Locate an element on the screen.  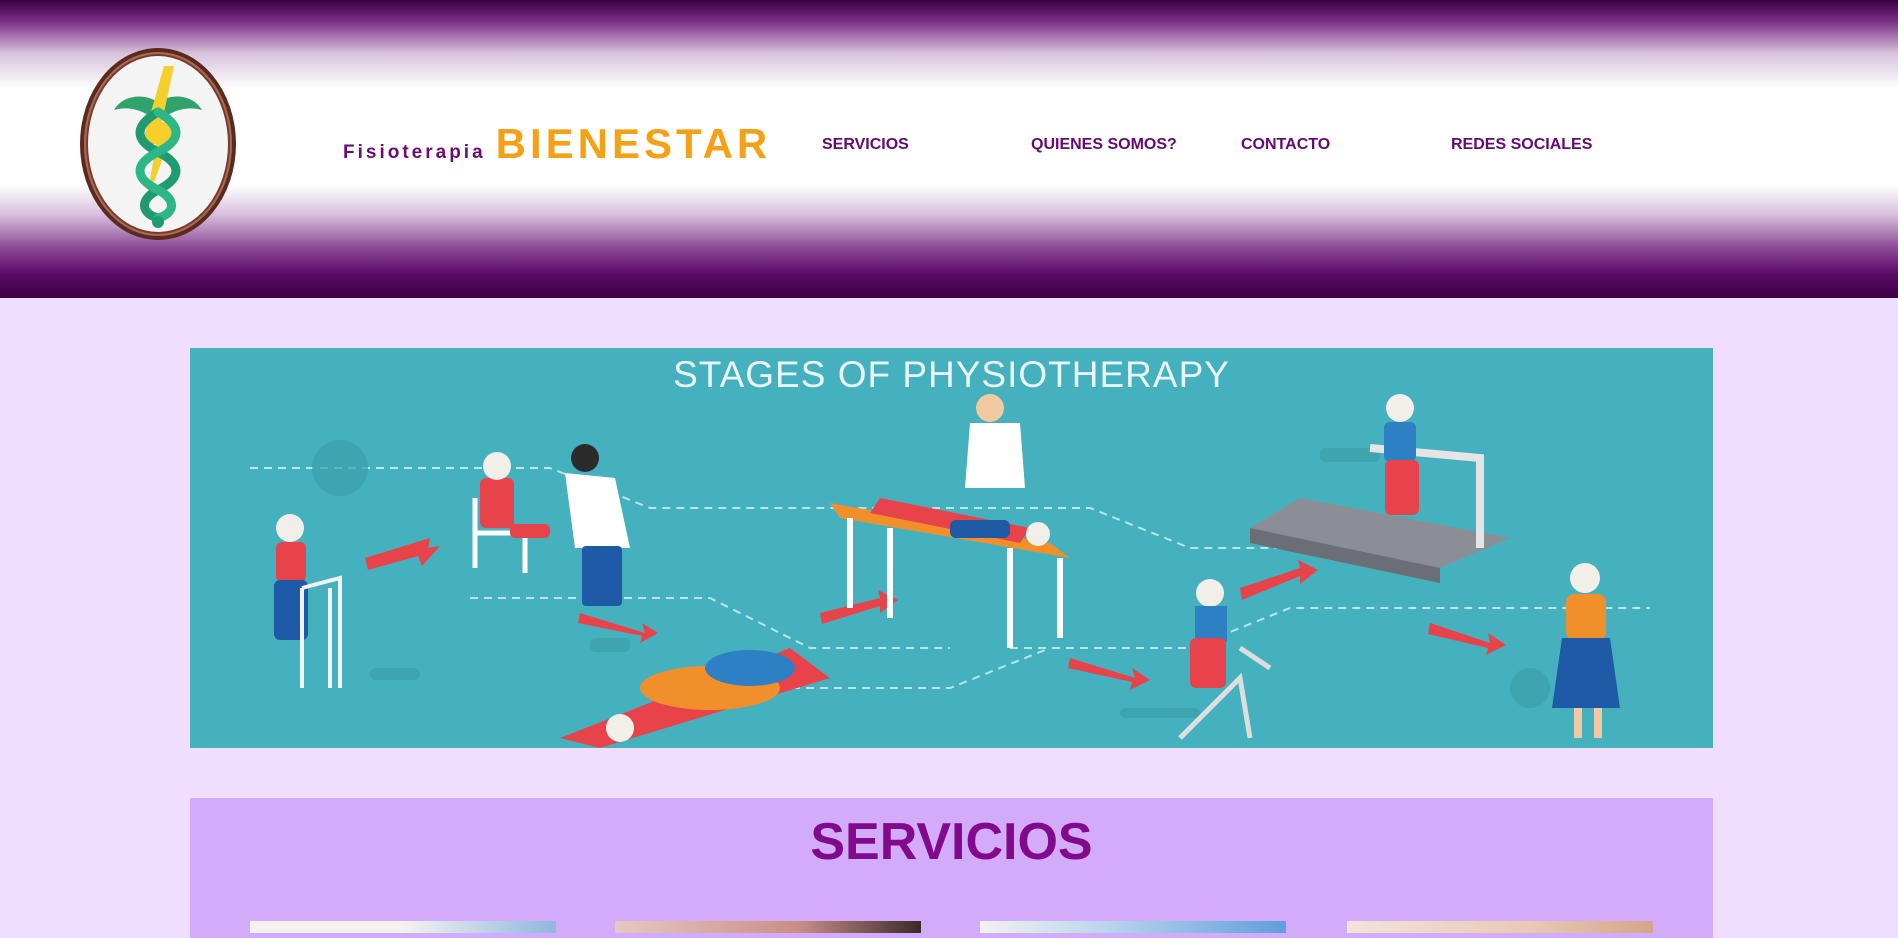
brand-big-text: BIENESTAR is located at coordinates (633, 143).